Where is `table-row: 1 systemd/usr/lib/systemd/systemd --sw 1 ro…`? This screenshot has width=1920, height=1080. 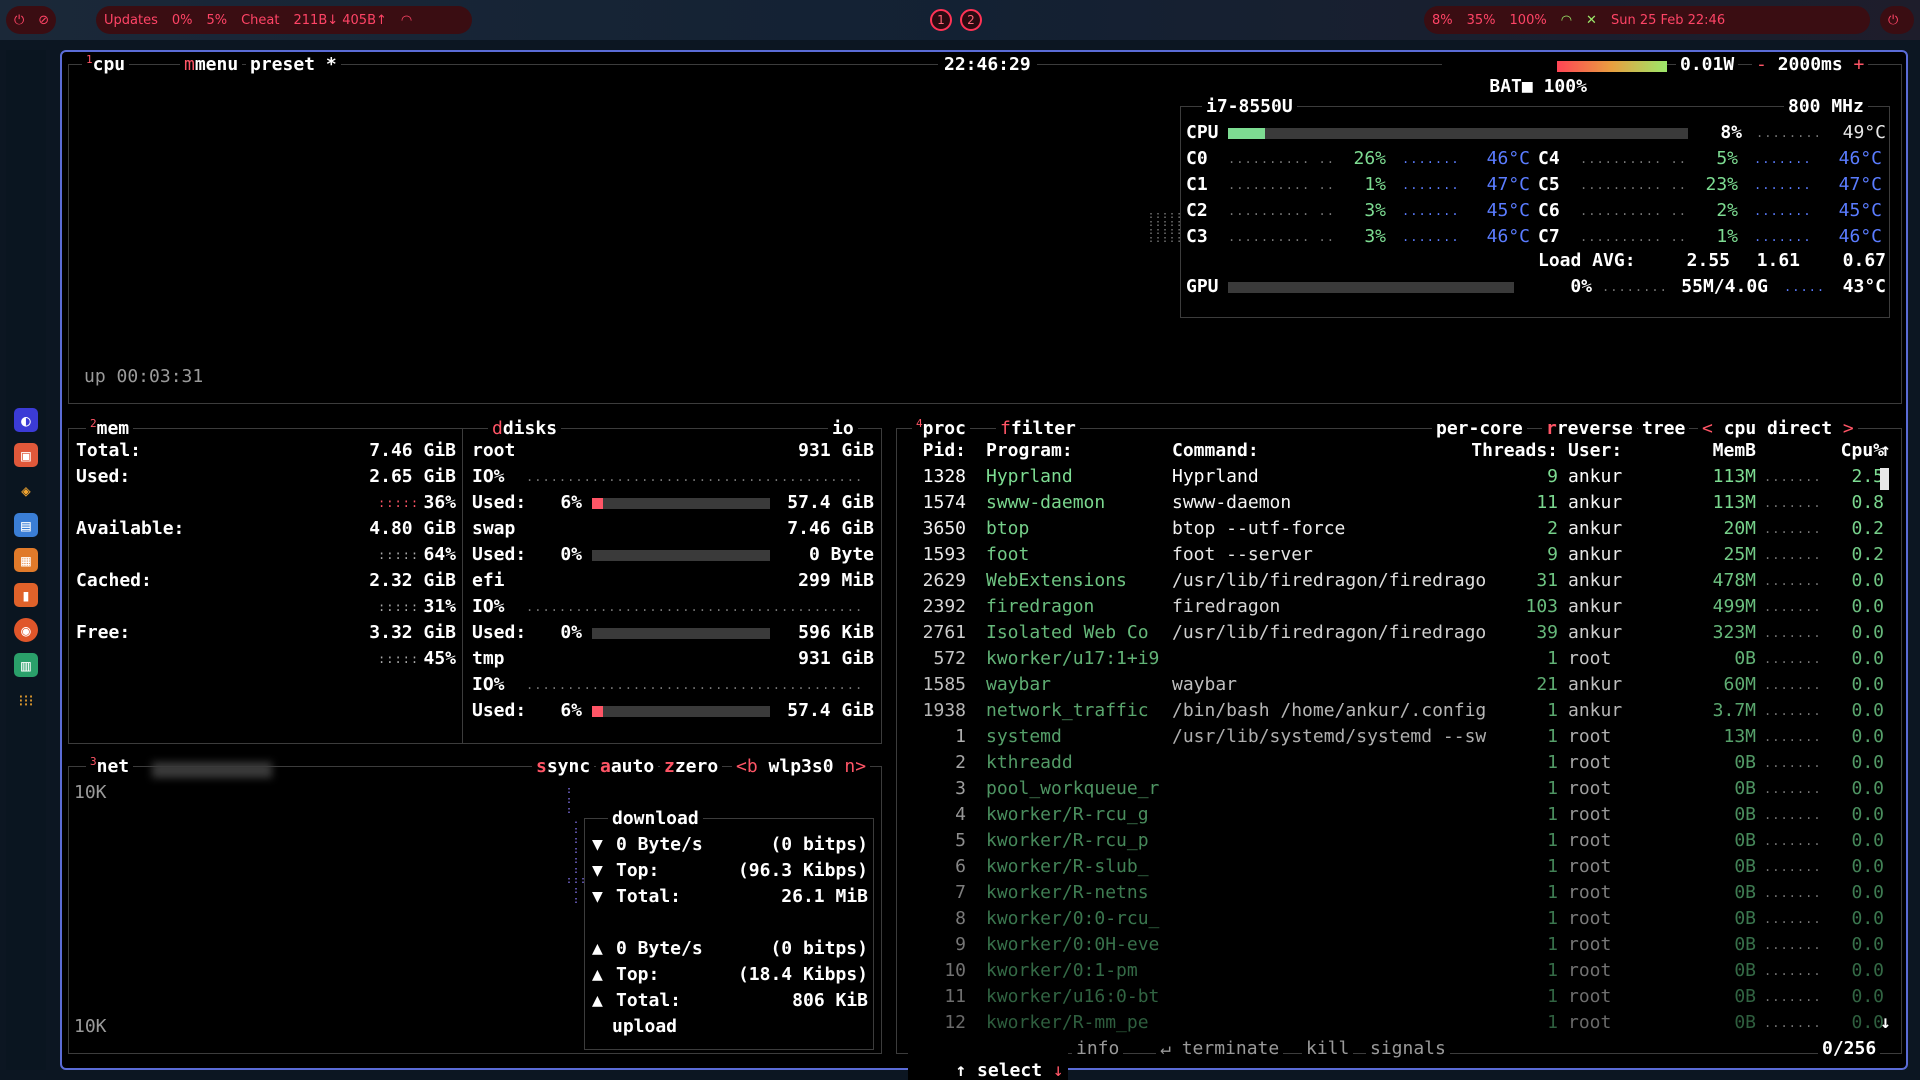 table-row: 1 systemd/usr/lib/systemd/systemd --sw 1 ro… is located at coordinates (1393, 739).